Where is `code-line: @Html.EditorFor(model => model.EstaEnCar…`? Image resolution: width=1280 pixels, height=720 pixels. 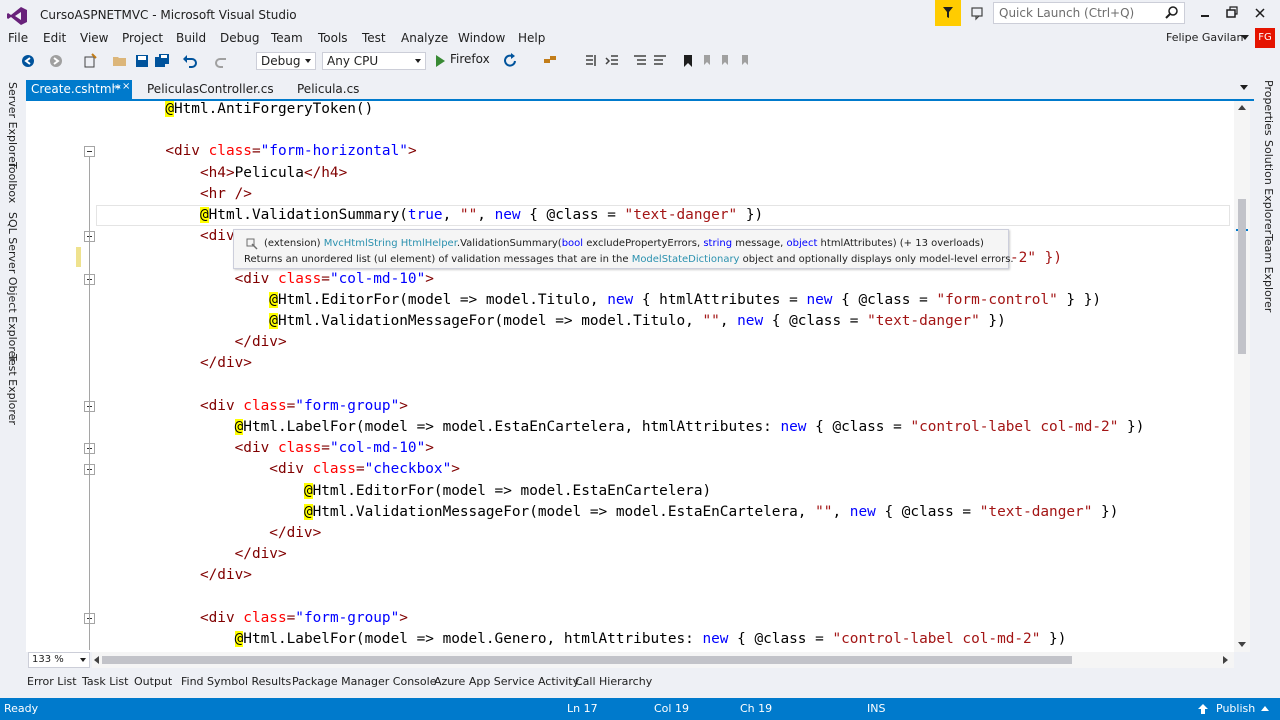
code-line: @Html.EditorFor(model => model.EstaEnCar… is located at coordinates (403, 491).